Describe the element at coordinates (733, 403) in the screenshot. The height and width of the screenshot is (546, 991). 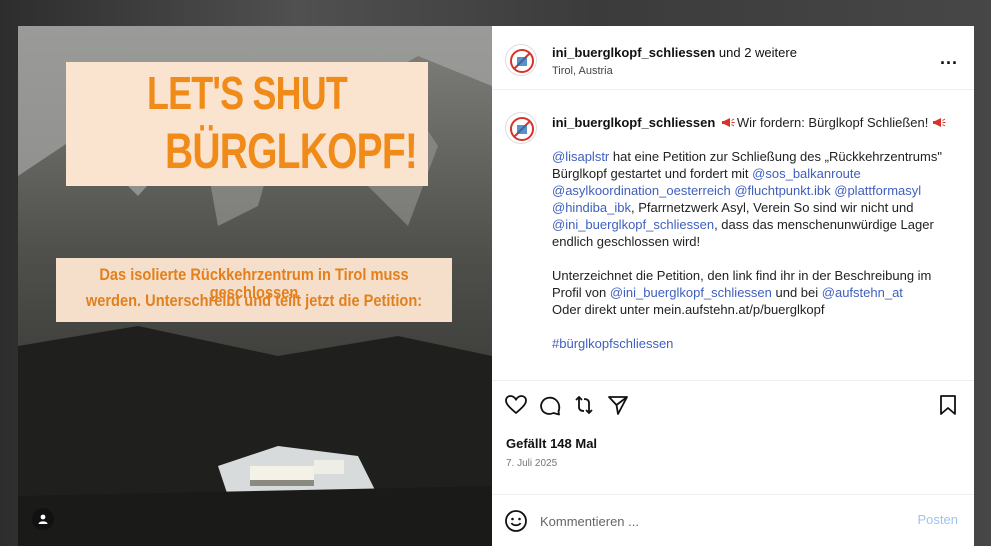
I see `action-bar` at that location.